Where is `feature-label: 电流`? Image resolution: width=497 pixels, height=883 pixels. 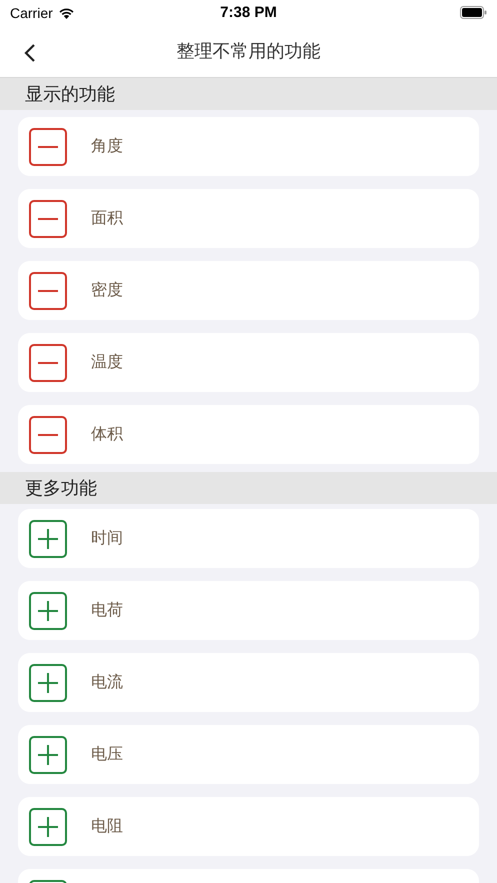 feature-label: 电流 is located at coordinates (107, 682).